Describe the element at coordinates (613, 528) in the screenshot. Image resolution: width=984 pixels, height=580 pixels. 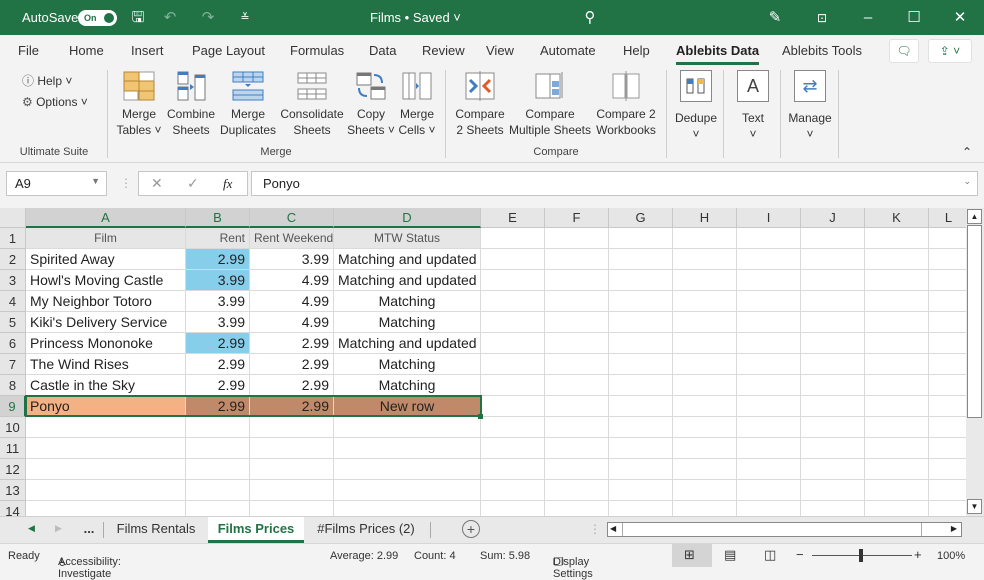
I see `scroll-left-icon: ◀` at that location.